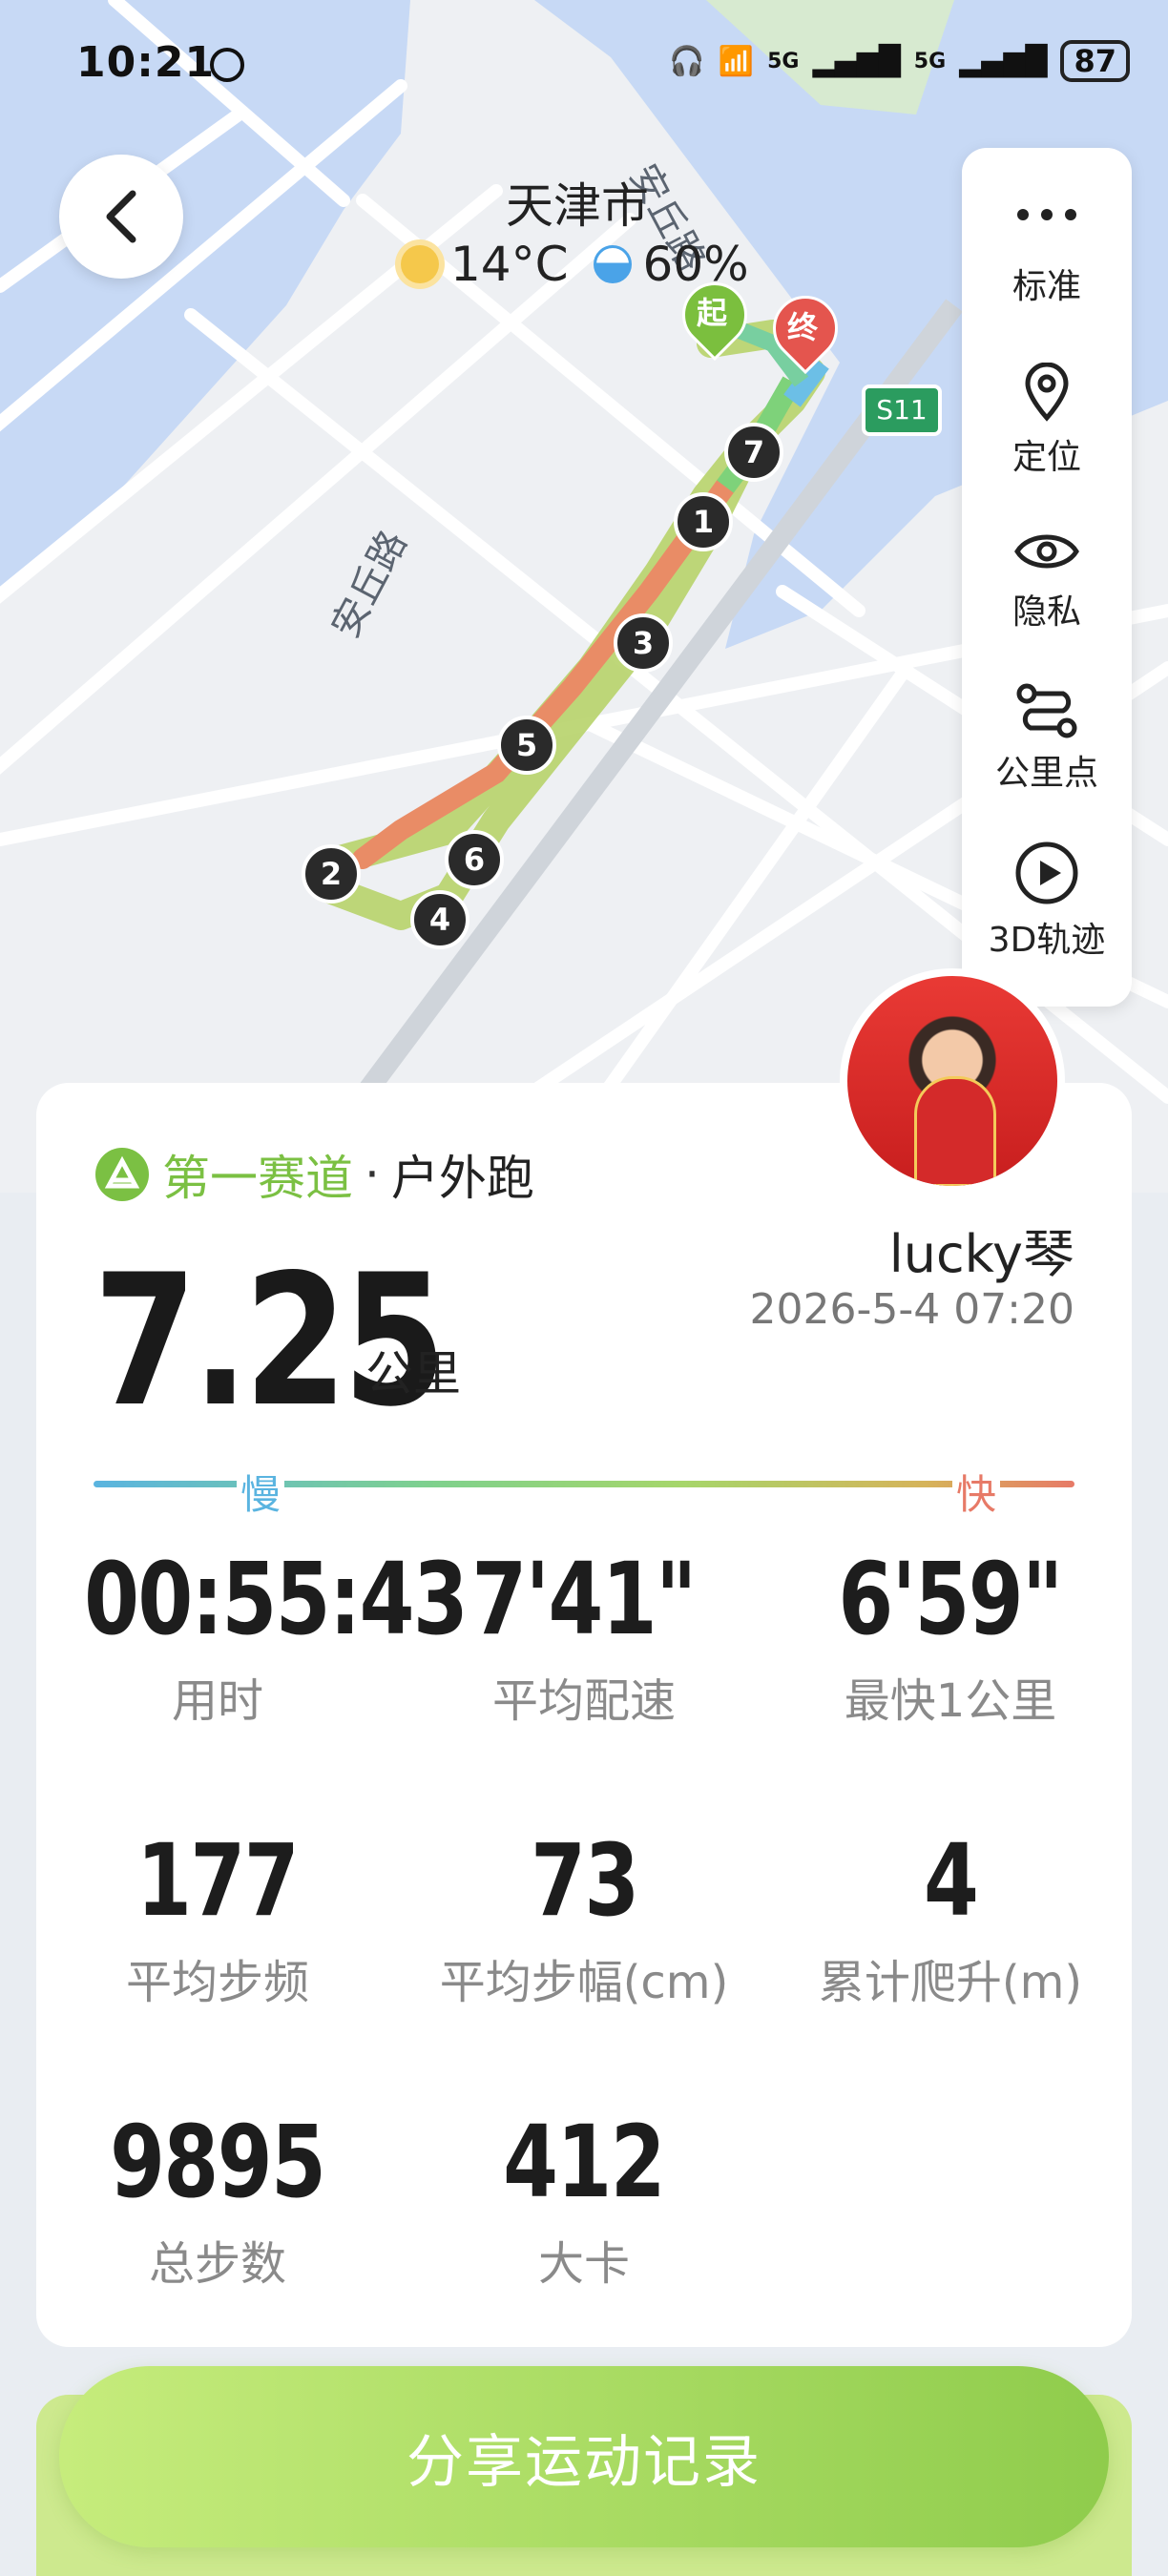 The height and width of the screenshot is (2576, 1168). What do you see at coordinates (1047, 392) in the screenshot?
I see `location-pin-icon` at bounding box center [1047, 392].